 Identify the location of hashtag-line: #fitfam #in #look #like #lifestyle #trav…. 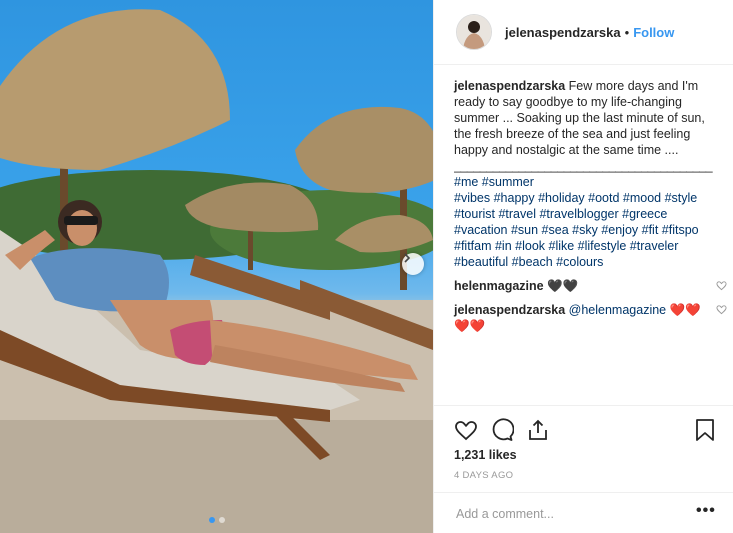
(586, 246).